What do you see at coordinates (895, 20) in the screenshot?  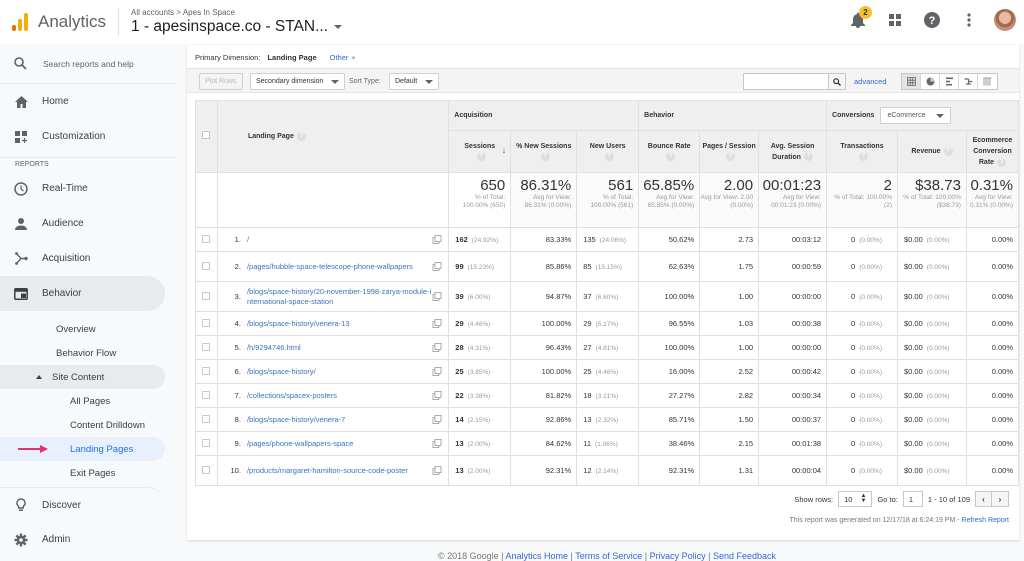 I see `apps-button` at bounding box center [895, 20].